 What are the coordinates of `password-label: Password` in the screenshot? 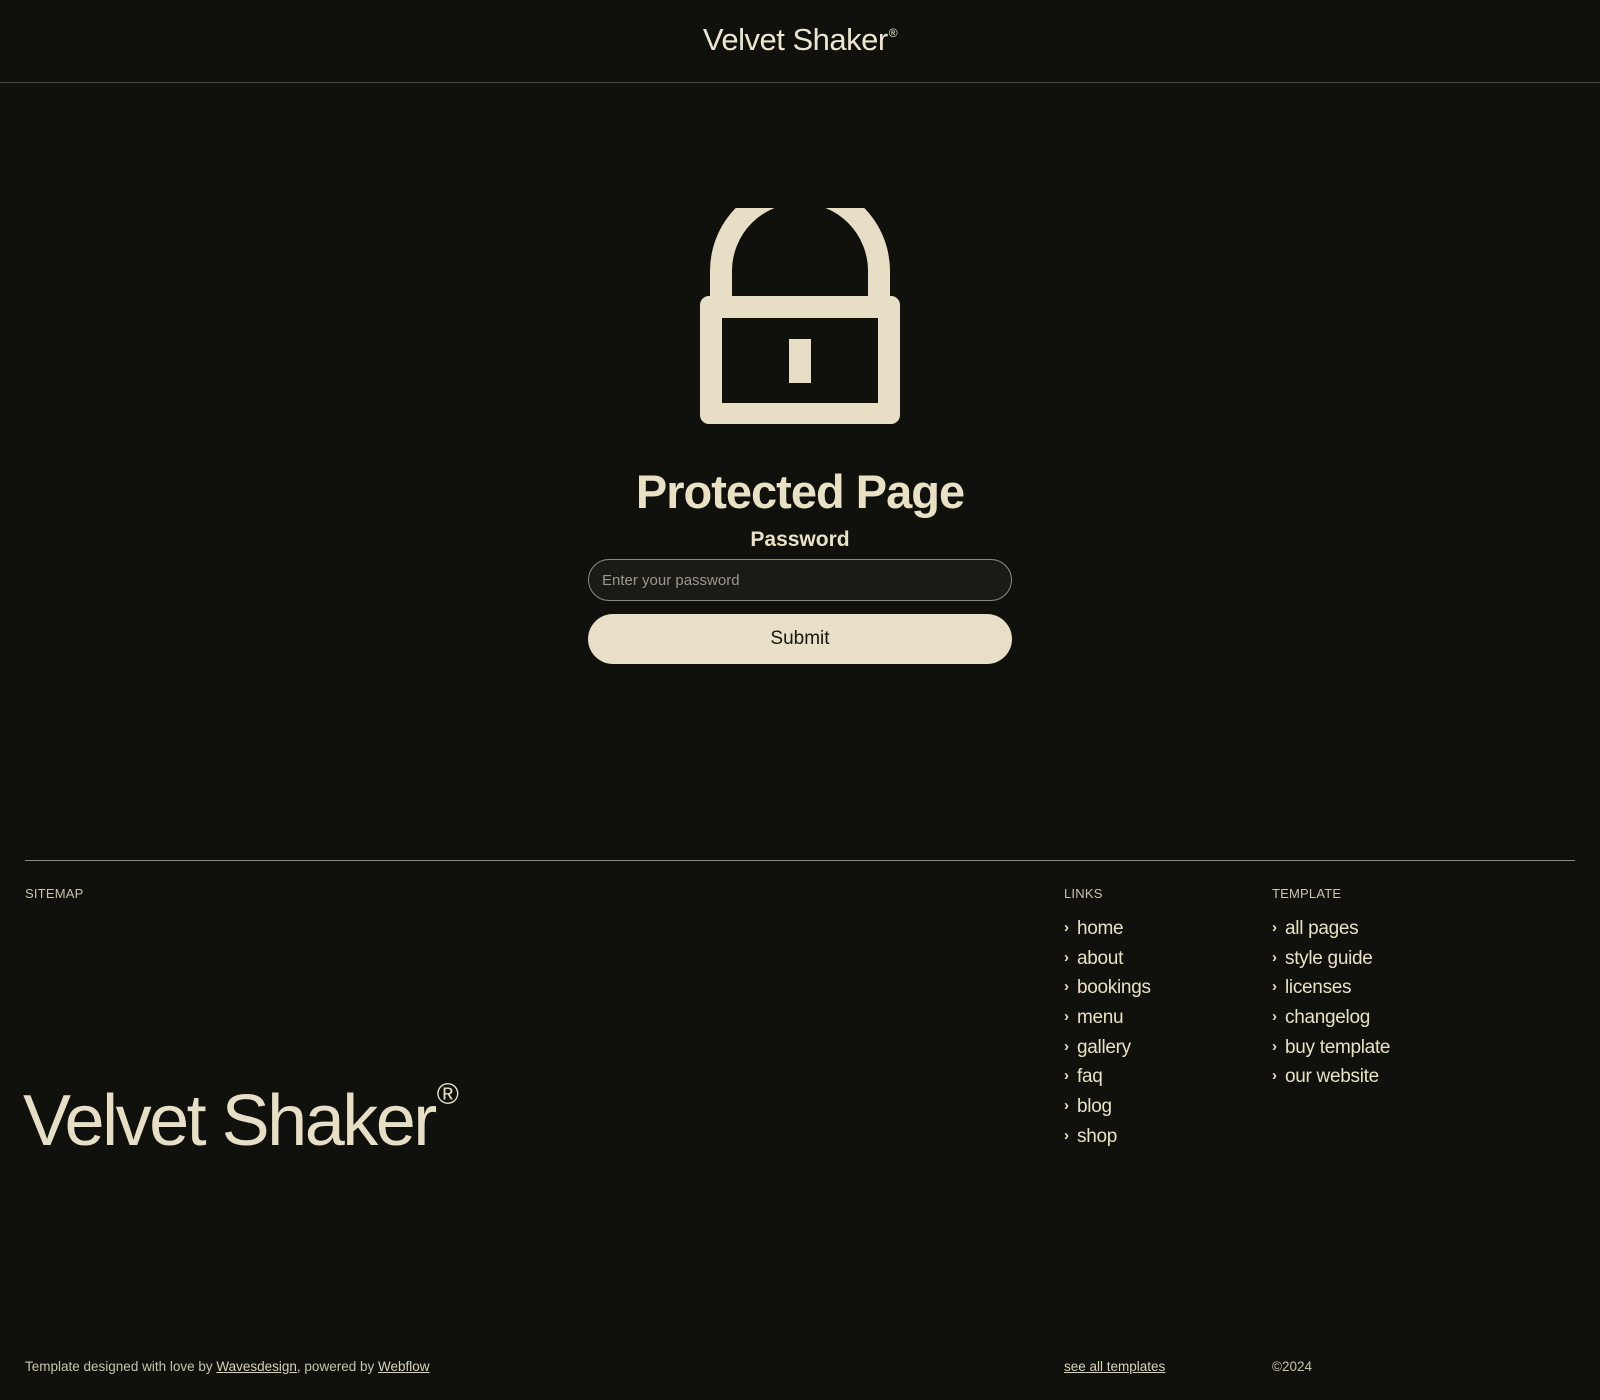 It's located at (800, 539).